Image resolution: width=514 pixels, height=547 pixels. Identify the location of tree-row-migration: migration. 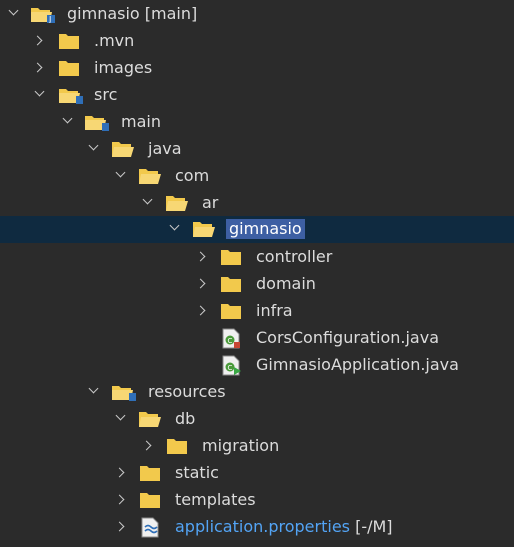
(257, 446).